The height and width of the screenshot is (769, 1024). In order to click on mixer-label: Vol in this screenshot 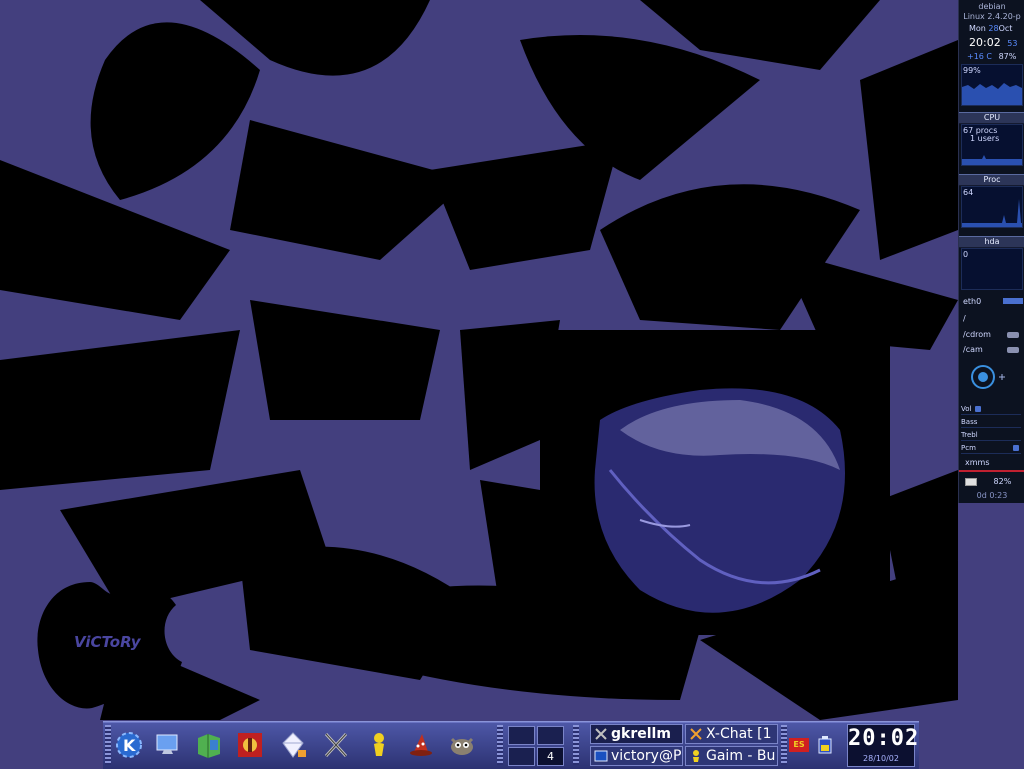, I will do `click(966, 409)`.